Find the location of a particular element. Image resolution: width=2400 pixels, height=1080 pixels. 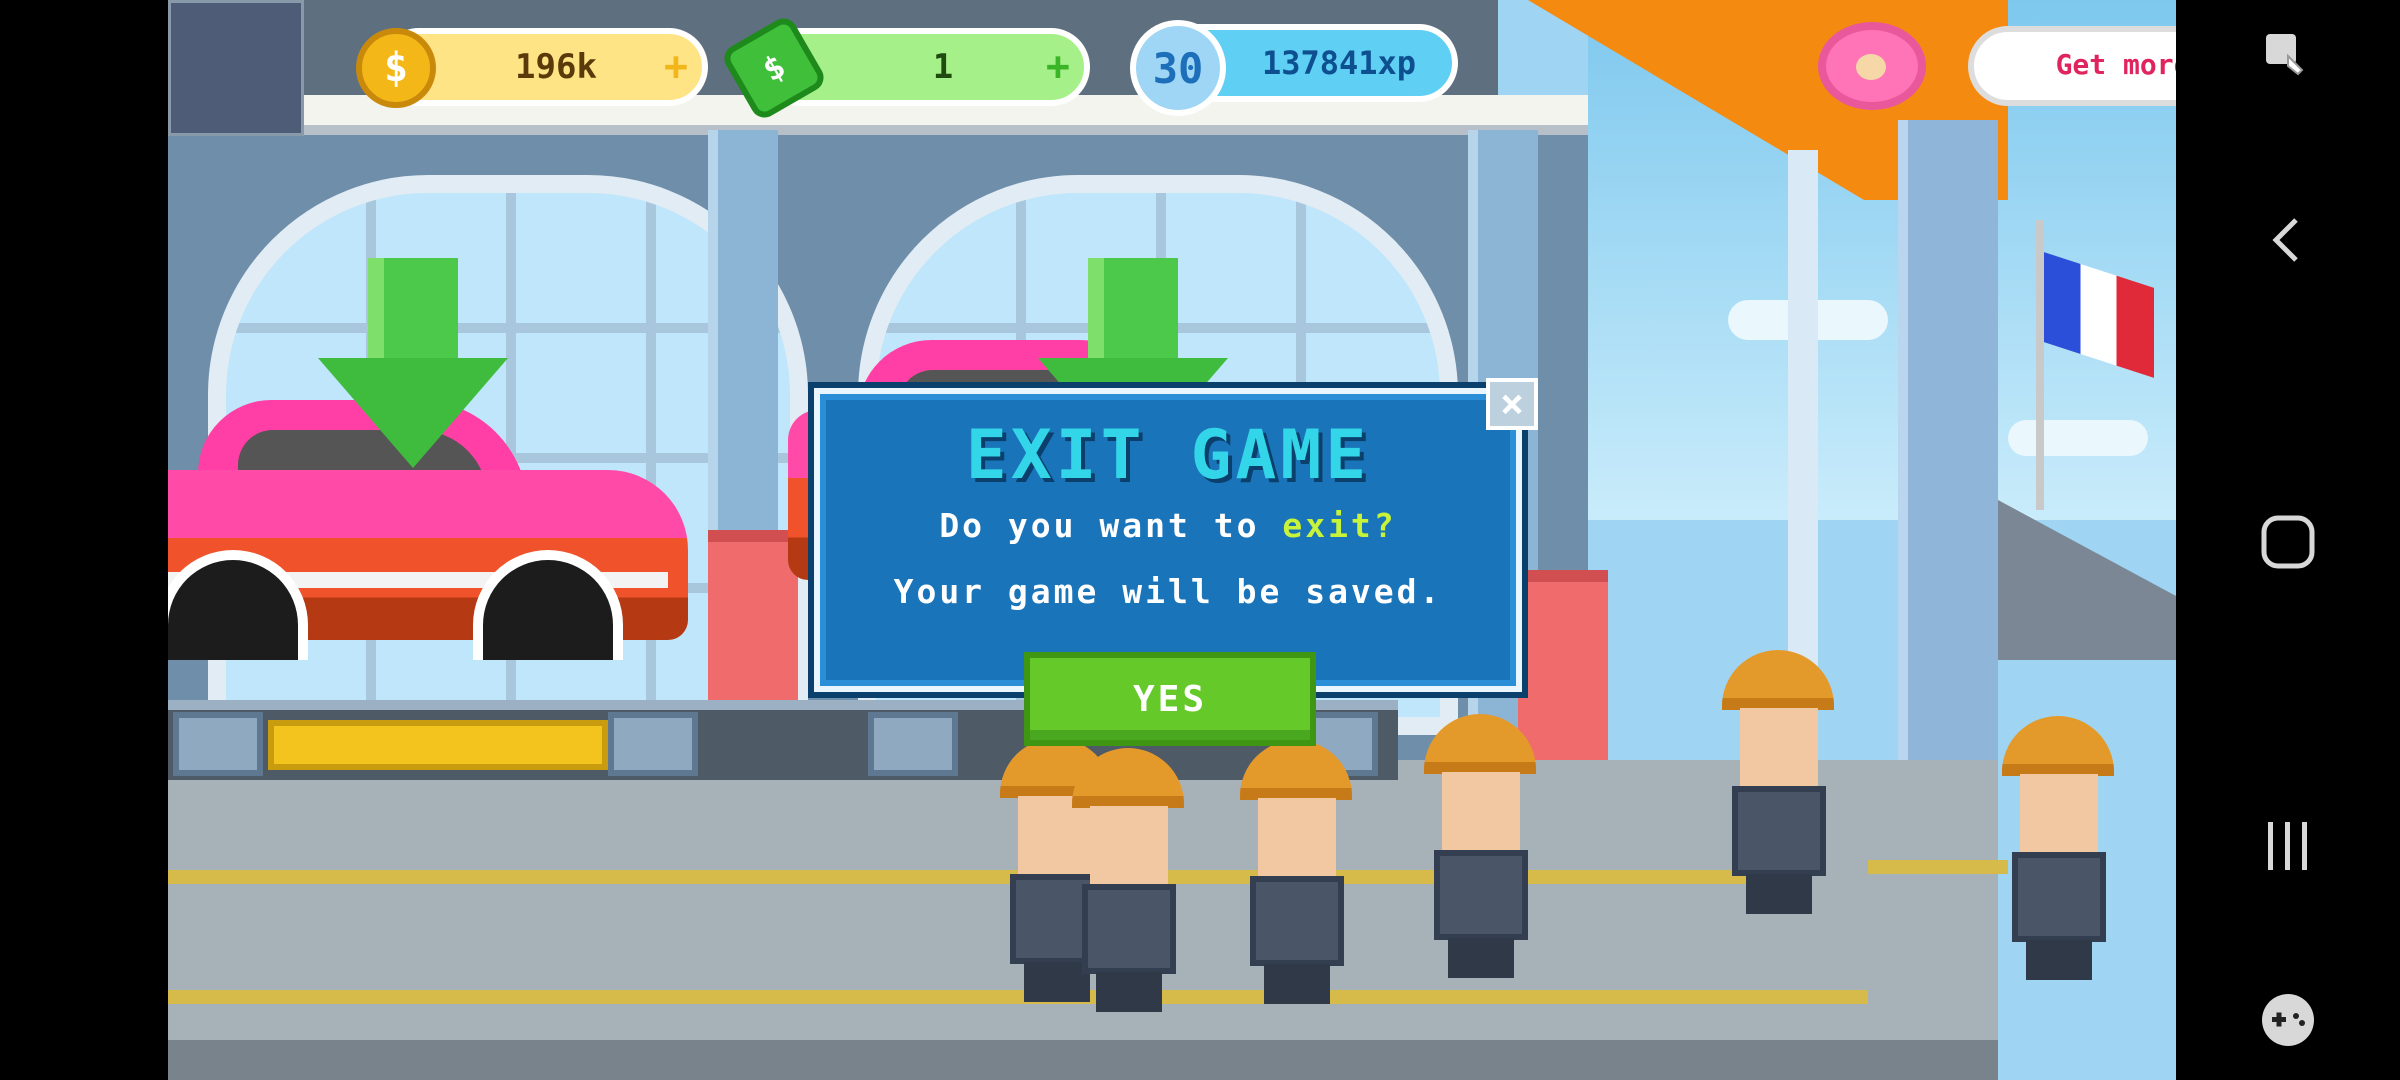

get-more-button: Get more is located at coordinates (1997, 66).